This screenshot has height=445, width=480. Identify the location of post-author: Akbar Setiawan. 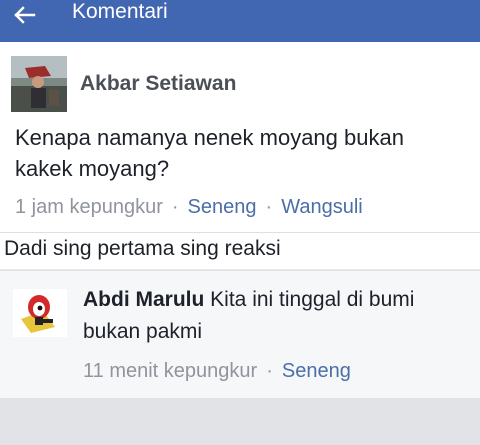
(158, 84).